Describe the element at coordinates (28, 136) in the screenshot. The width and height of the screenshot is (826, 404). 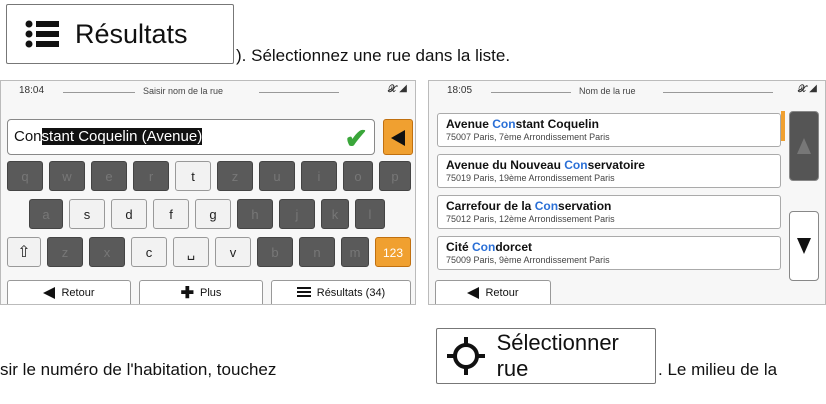
I see `typed-text: Con` at that location.